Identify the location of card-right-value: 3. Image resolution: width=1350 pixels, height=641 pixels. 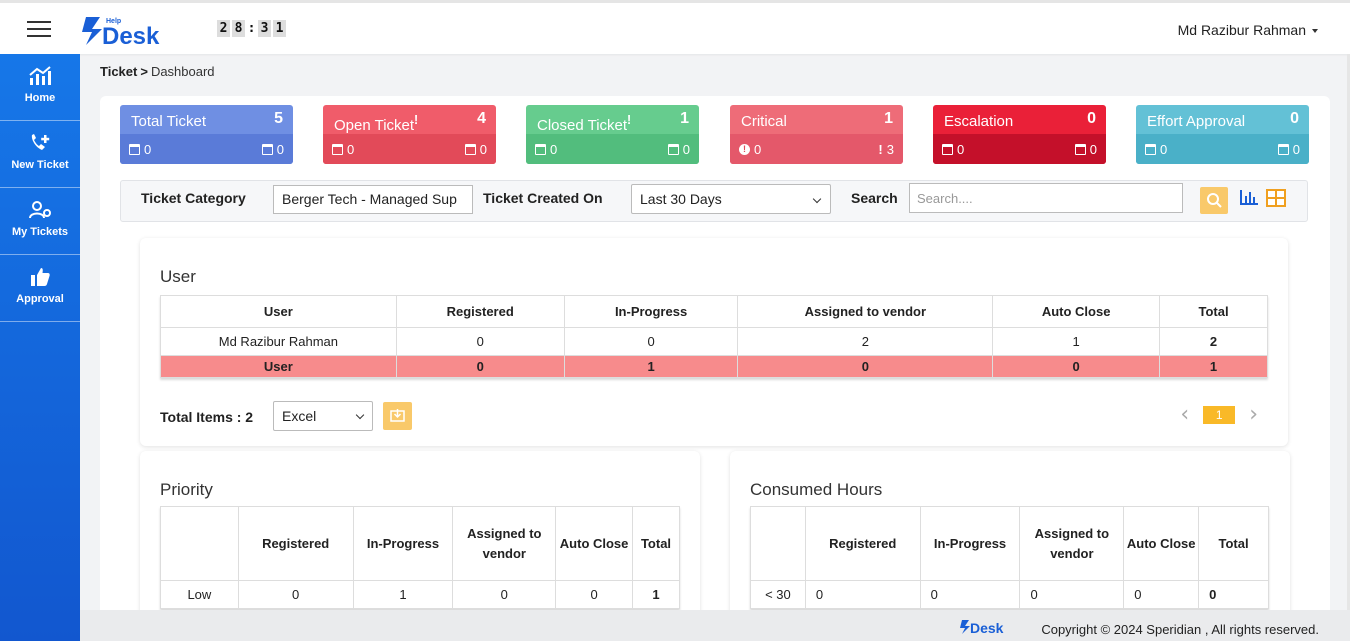
(890, 149).